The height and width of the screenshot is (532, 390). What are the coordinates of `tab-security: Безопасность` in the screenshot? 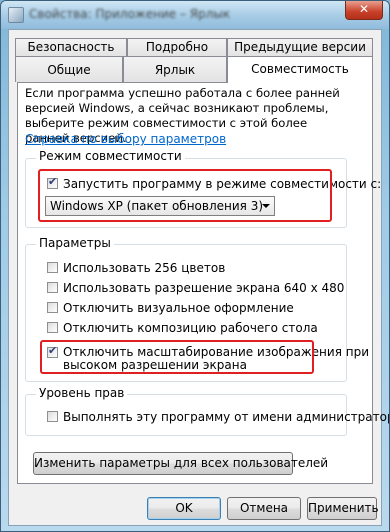 It's located at (71, 47).